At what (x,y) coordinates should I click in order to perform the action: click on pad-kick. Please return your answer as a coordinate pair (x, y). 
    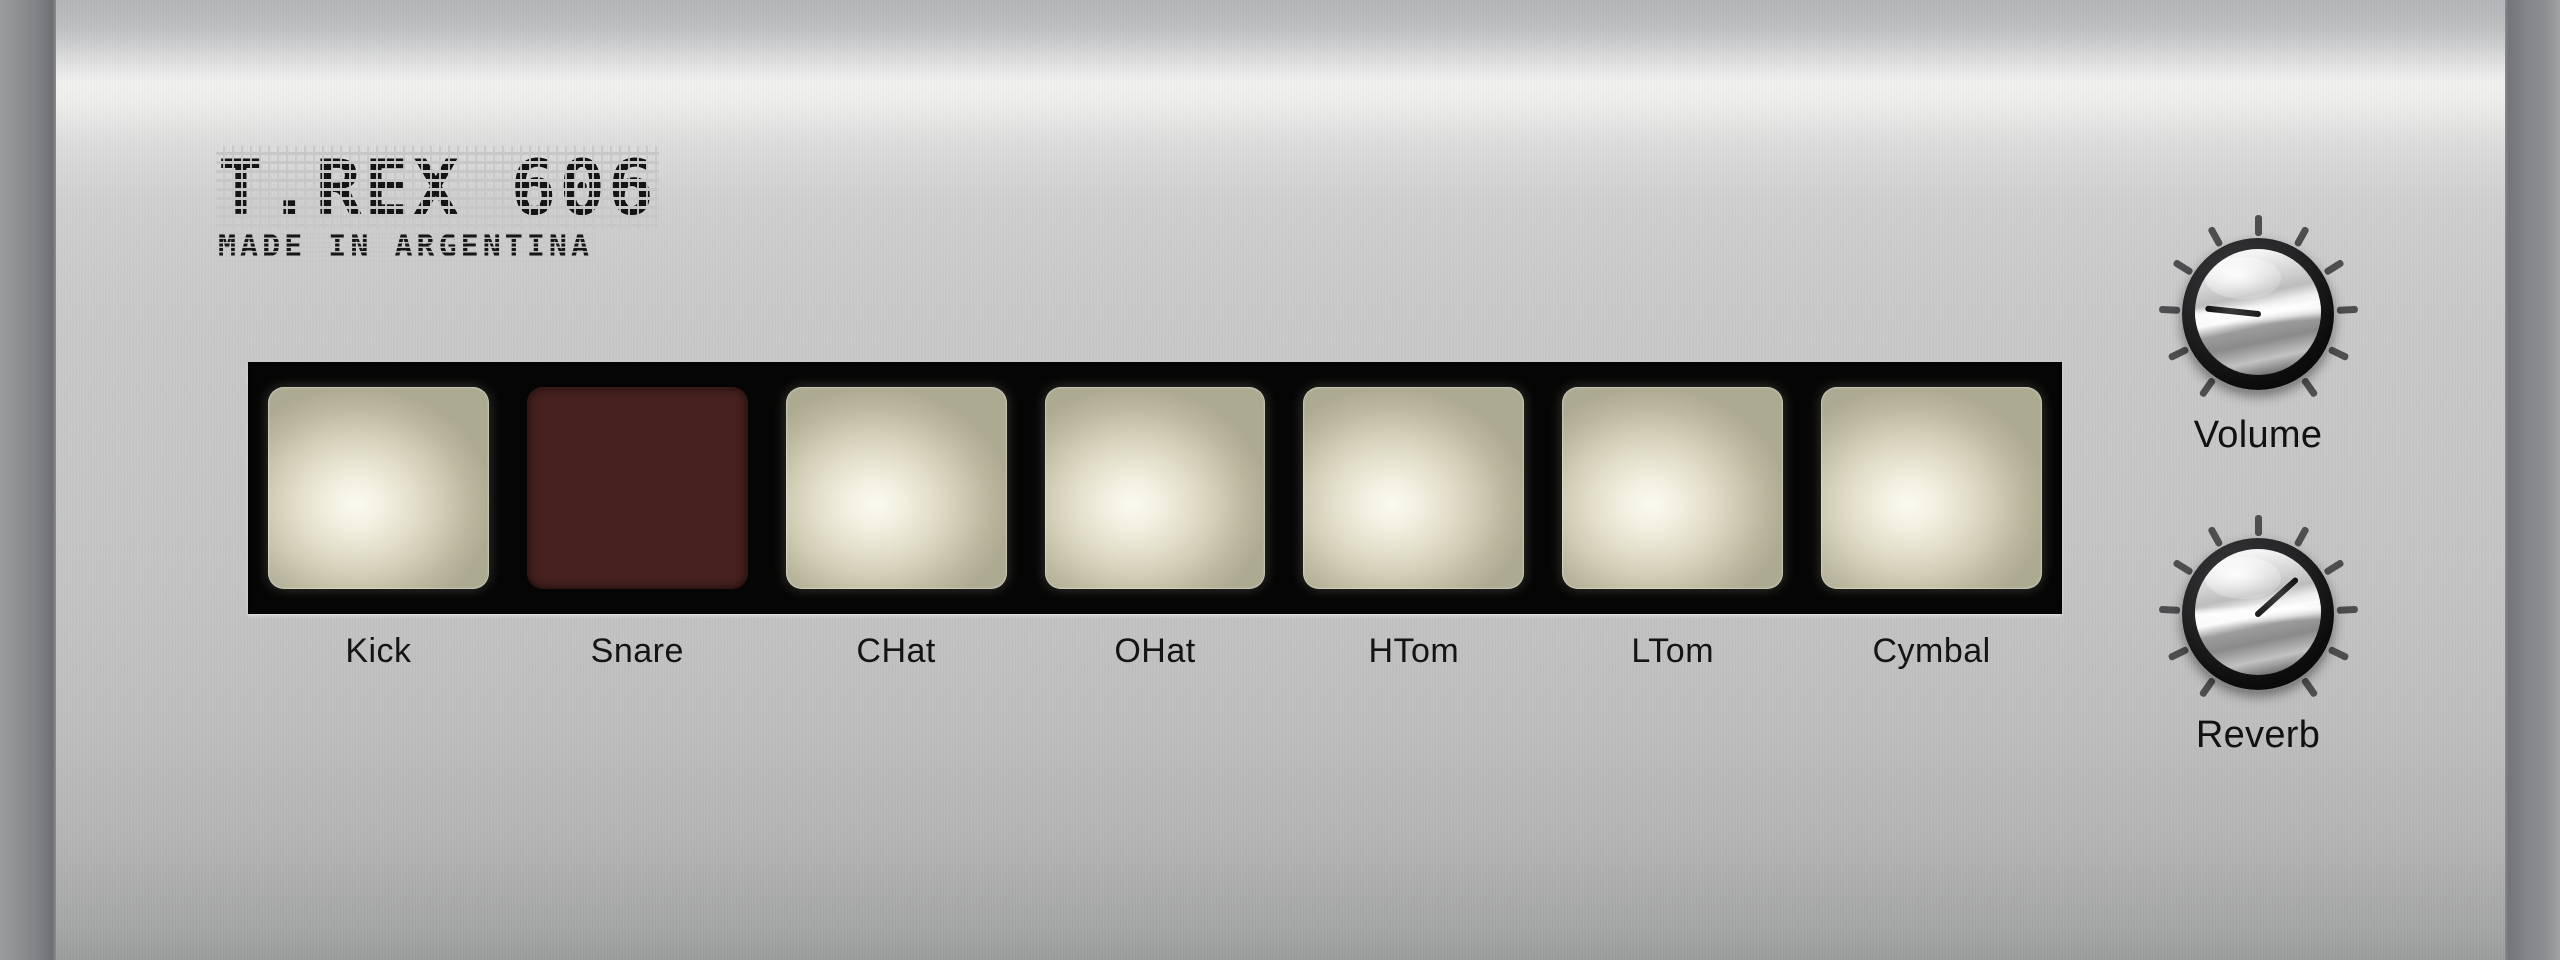
    Looking at the image, I should click on (378, 488).